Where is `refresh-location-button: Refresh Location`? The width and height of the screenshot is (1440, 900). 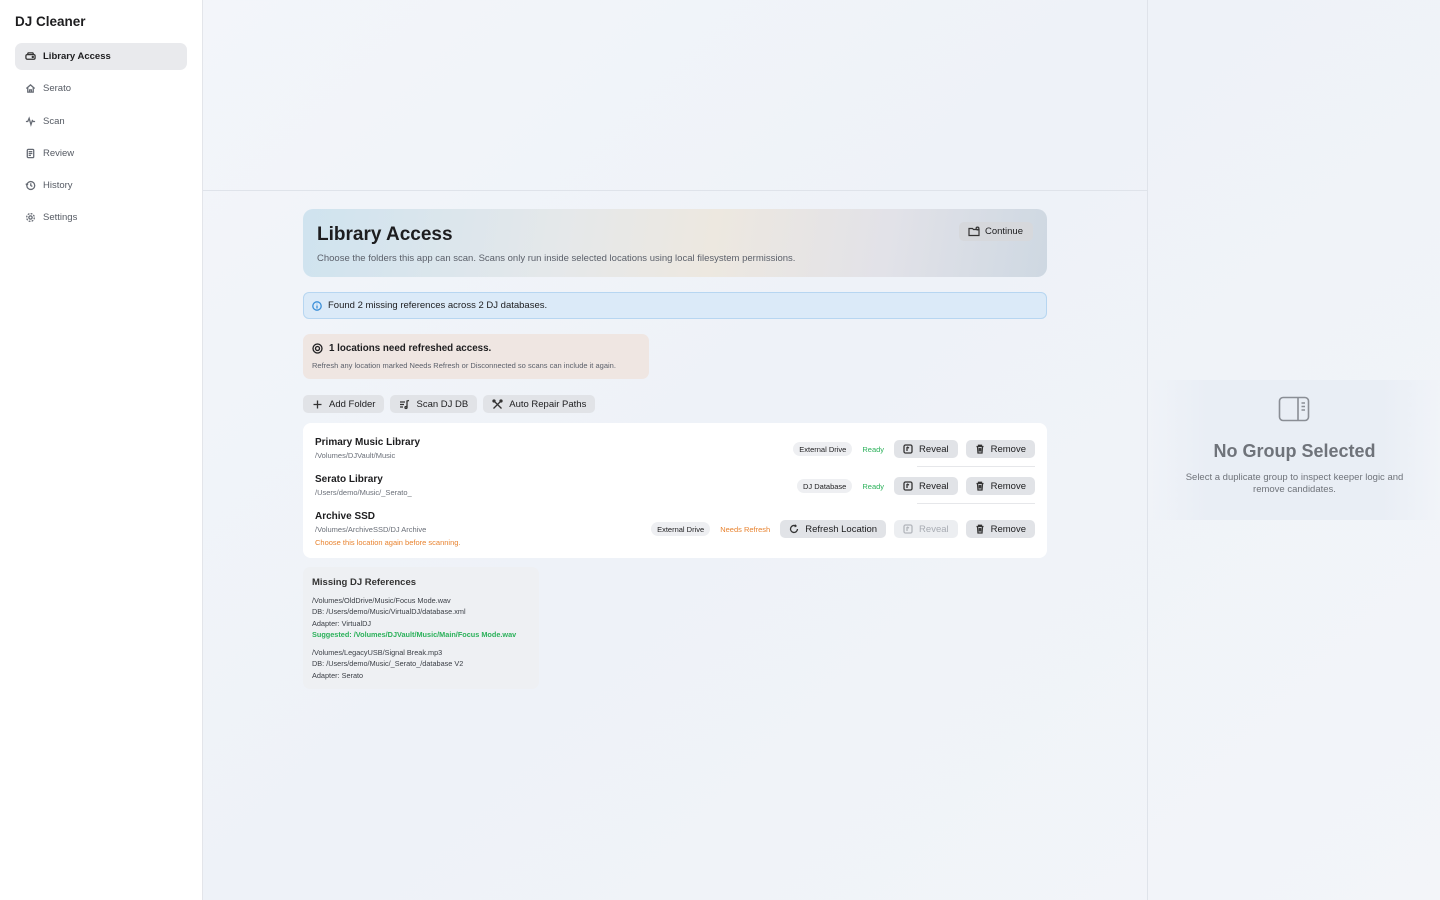
refresh-location-button: Refresh Location is located at coordinates (833, 529).